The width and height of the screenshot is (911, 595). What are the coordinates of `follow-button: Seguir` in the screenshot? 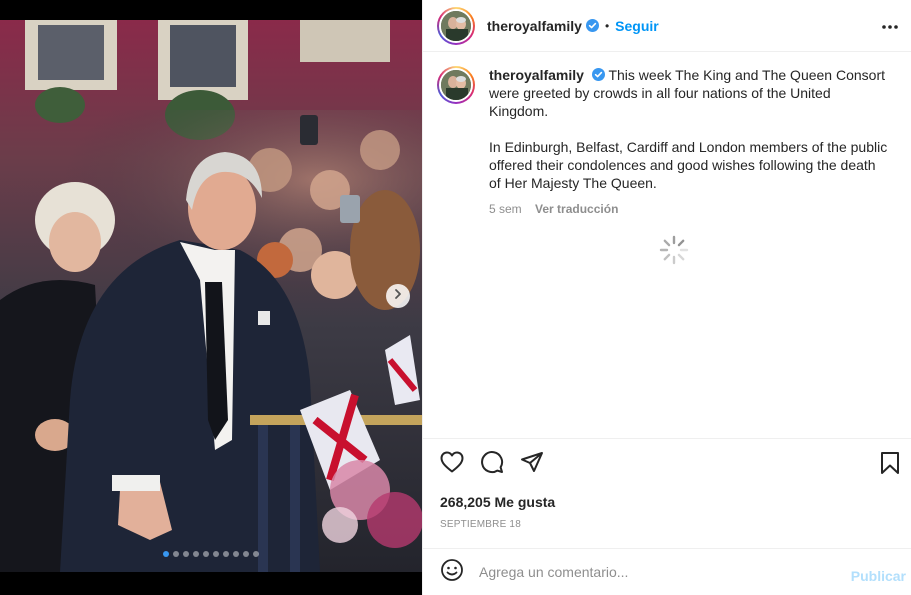 It's located at (637, 26).